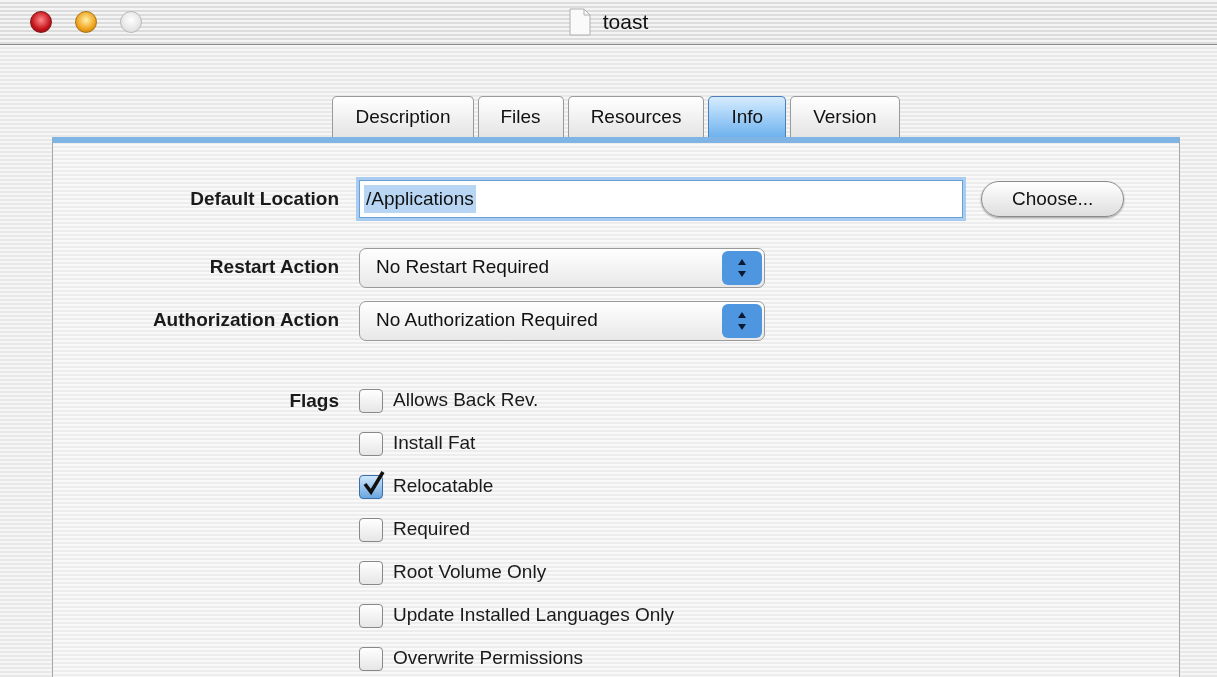 The height and width of the screenshot is (677, 1217). I want to click on field-label: Authorization Action, so click(245, 320).